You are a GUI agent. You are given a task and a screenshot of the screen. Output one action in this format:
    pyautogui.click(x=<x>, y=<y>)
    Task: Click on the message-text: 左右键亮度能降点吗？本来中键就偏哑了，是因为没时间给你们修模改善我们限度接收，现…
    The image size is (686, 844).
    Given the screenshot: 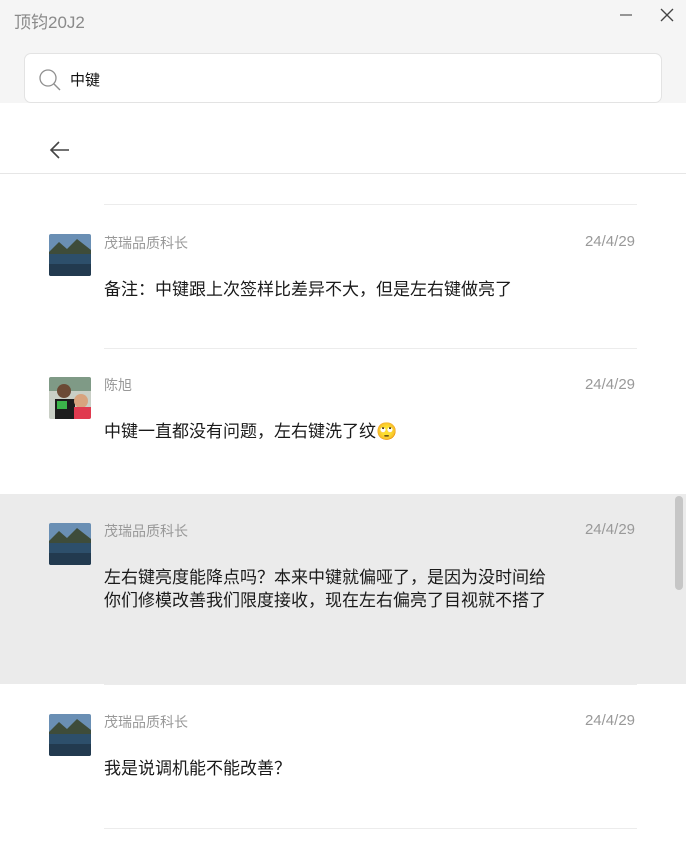 What is the action you would take?
    pyautogui.click(x=325, y=589)
    